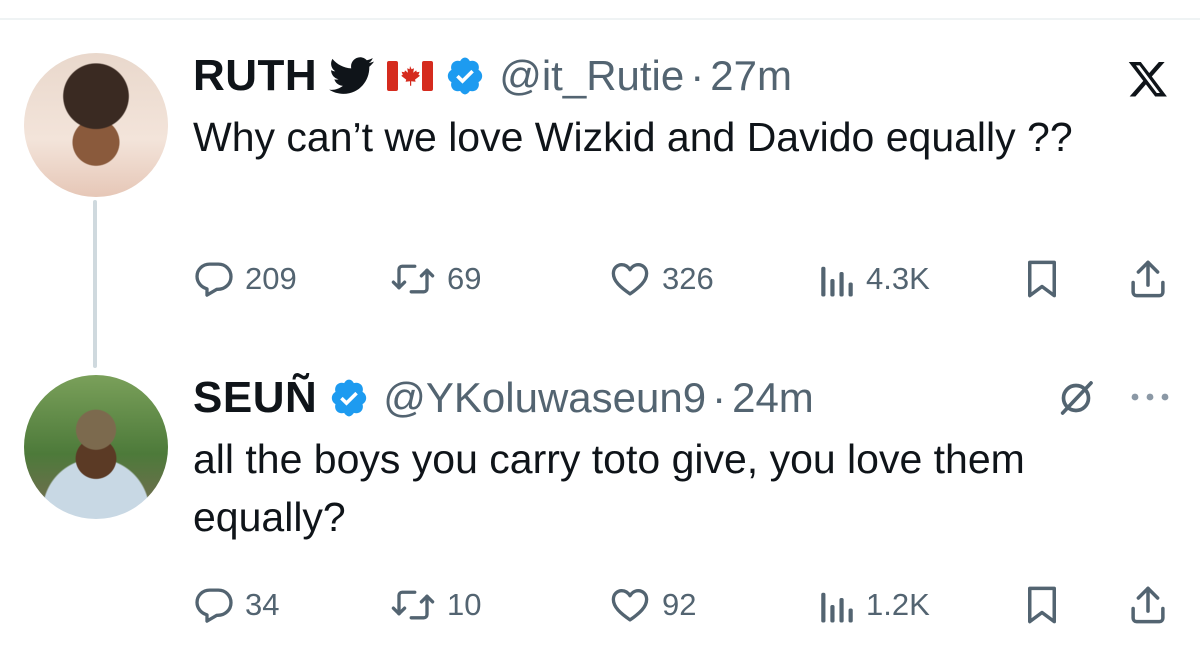 This screenshot has width=1200, height=652. I want to click on repost-button: 10, so click(435, 605).